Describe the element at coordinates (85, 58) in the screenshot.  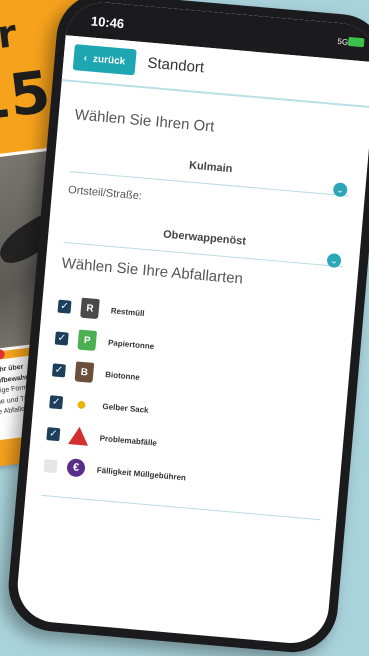
I see `chevron-left-icon: ‹` at that location.